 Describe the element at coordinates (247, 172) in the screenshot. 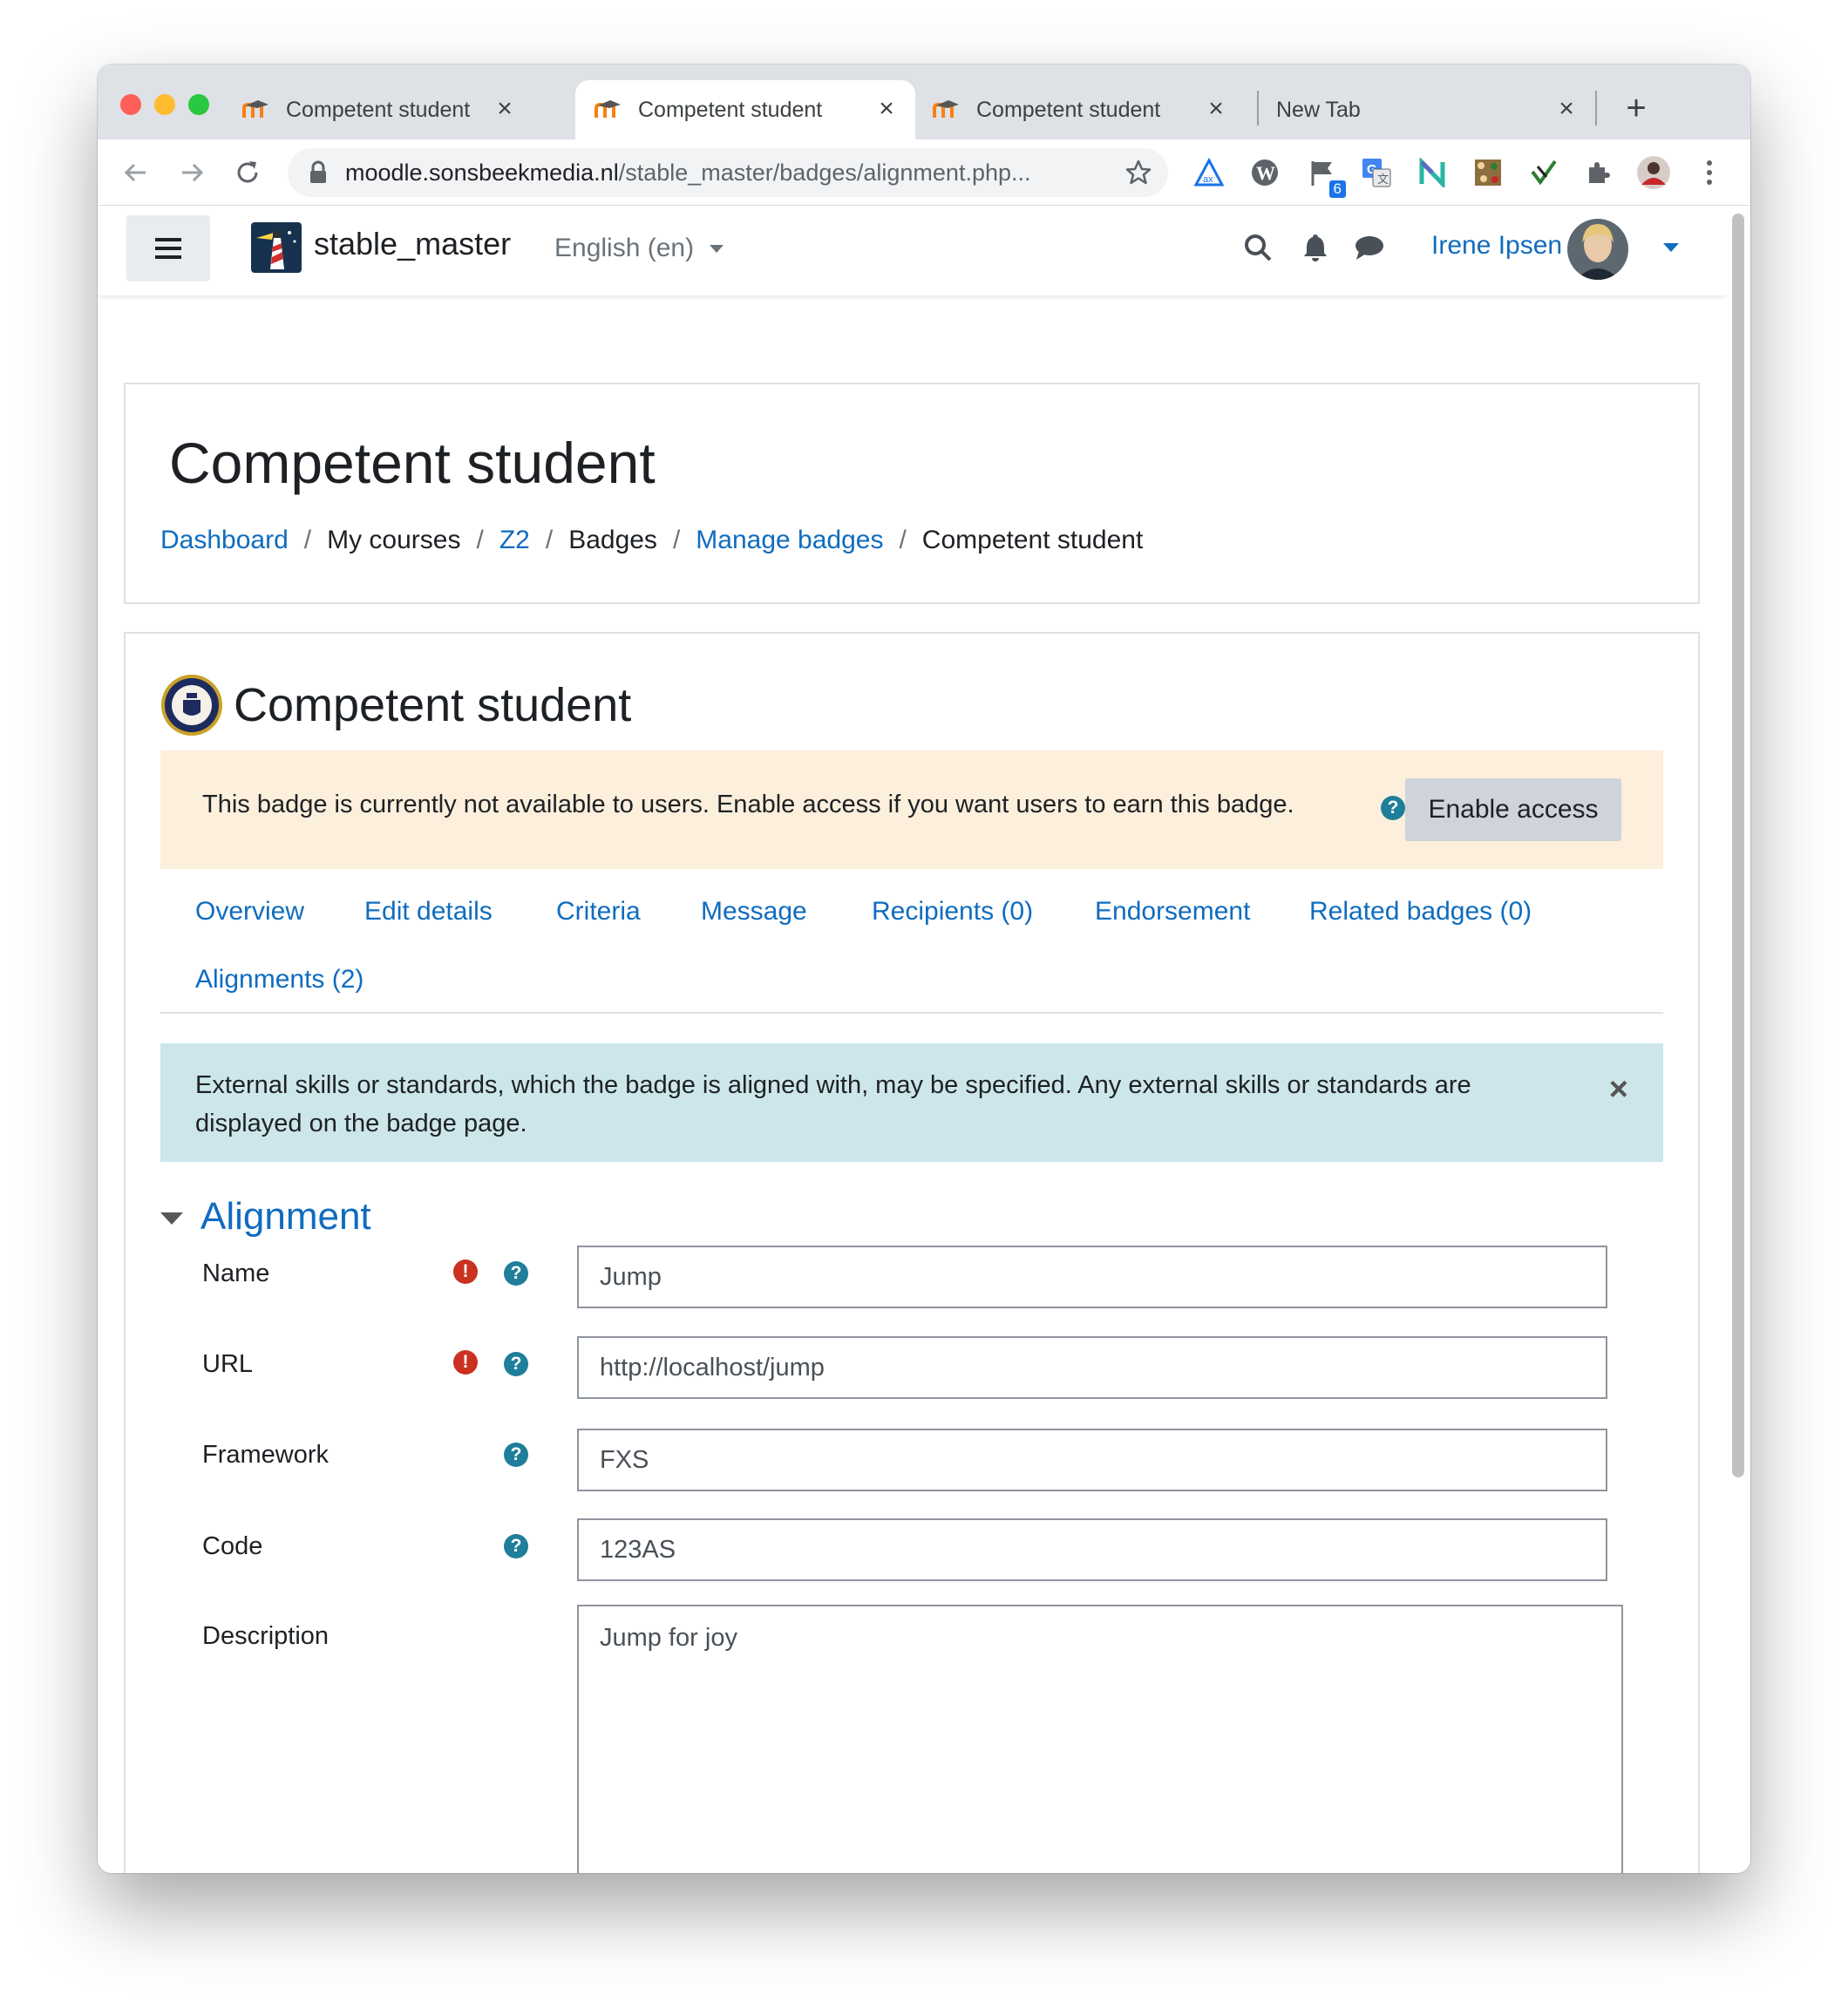

I see `reload-icon` at that location.